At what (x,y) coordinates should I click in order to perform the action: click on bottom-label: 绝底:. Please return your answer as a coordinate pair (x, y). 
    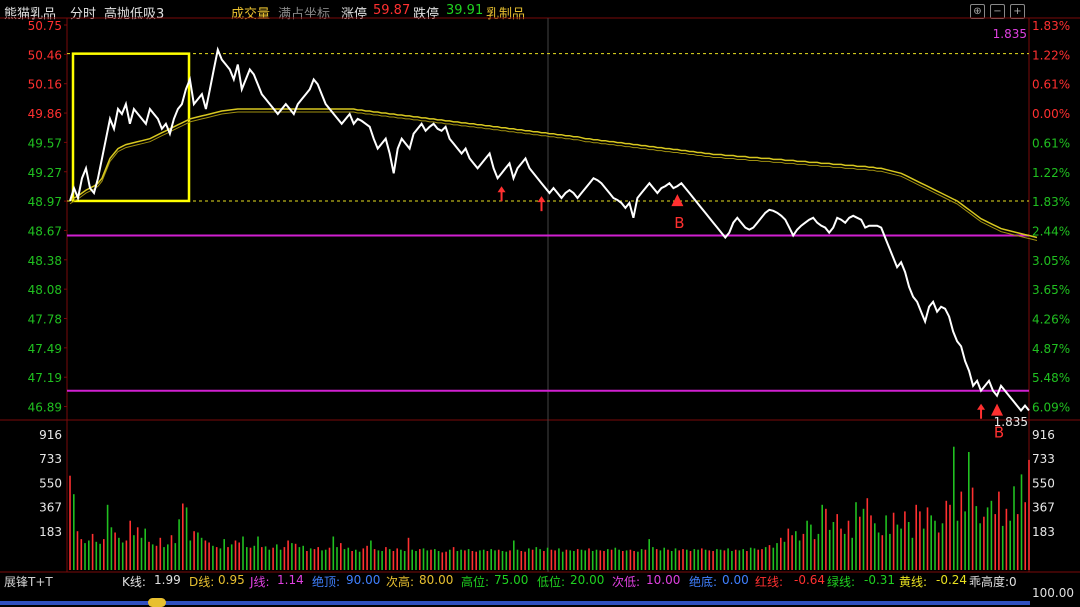
    Looking at the image, I should click on (703, 582).